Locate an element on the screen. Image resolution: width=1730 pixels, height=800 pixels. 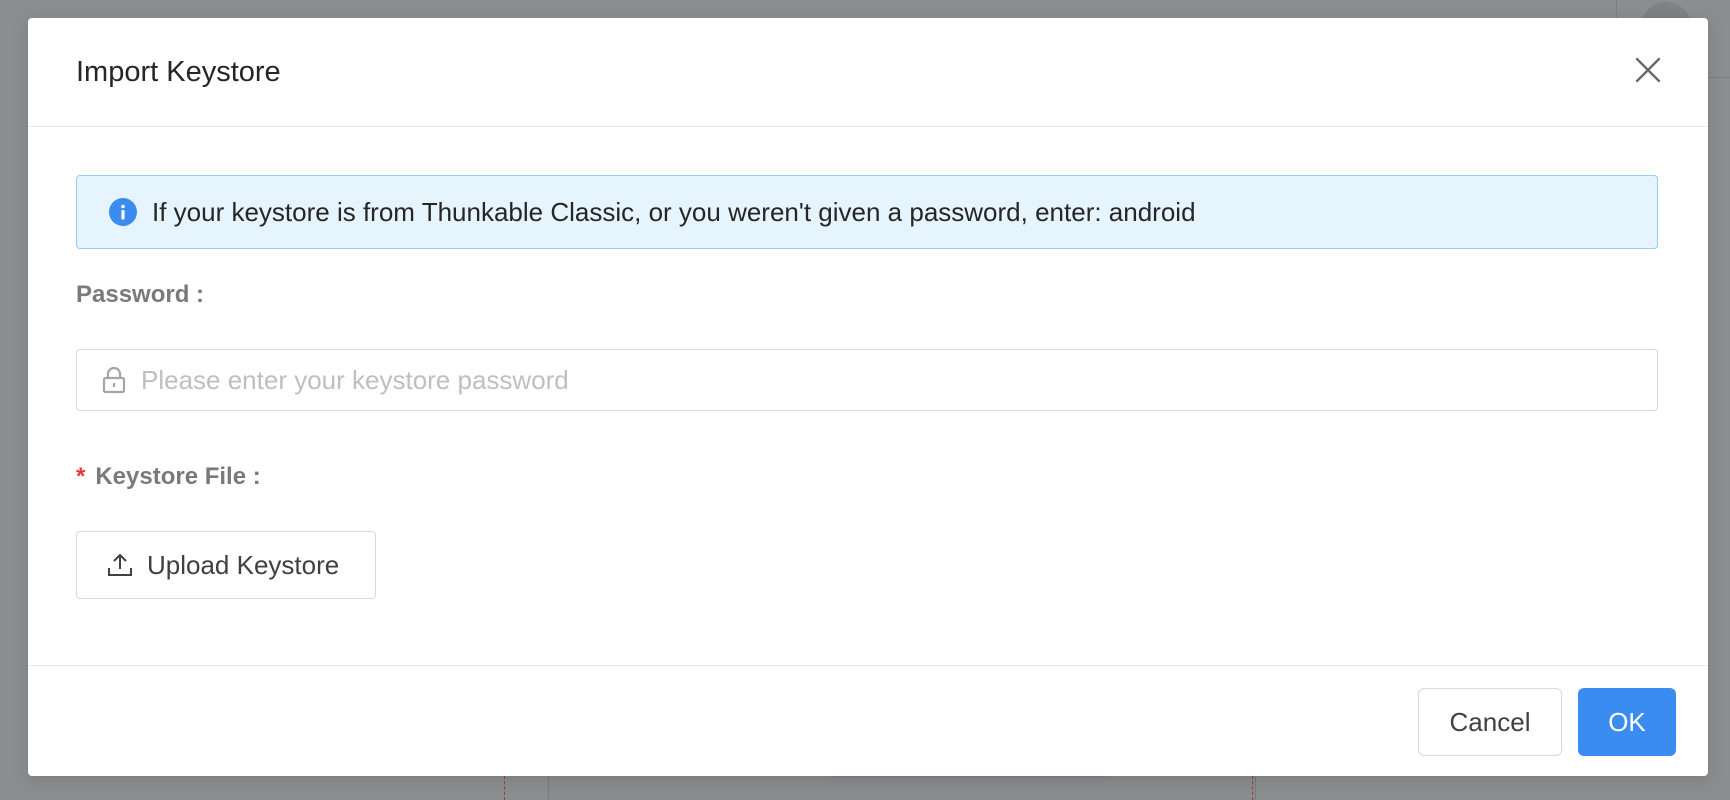
cancel-button: Cancel is located at coordinates (1490, 722).